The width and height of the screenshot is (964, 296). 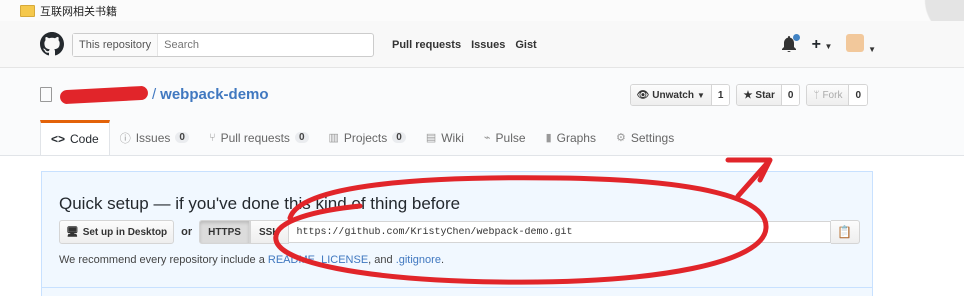 I want to click on nav-gist: Gist, so click(x=525, y=45).